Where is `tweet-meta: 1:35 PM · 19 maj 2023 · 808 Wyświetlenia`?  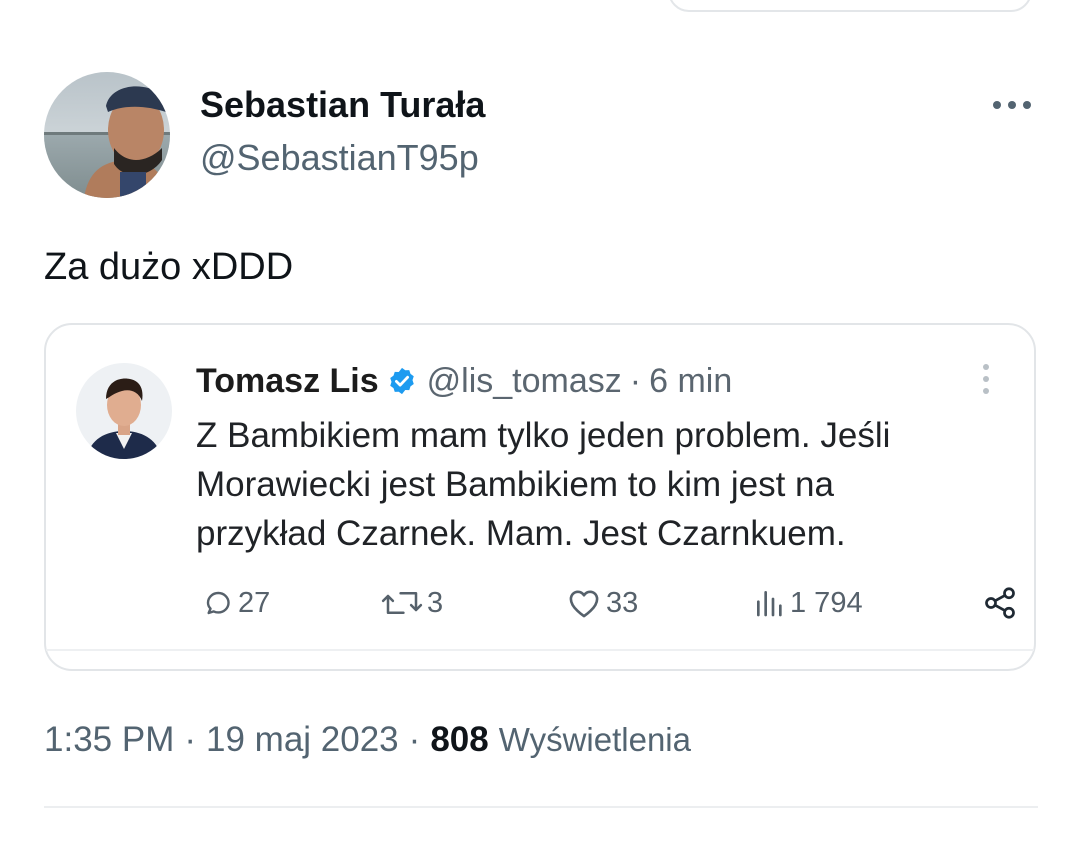 tweet-meta: 1:35 PM · 19 maj 2023 · 808 Wyświetlenia is located at coordinates (367, 740).